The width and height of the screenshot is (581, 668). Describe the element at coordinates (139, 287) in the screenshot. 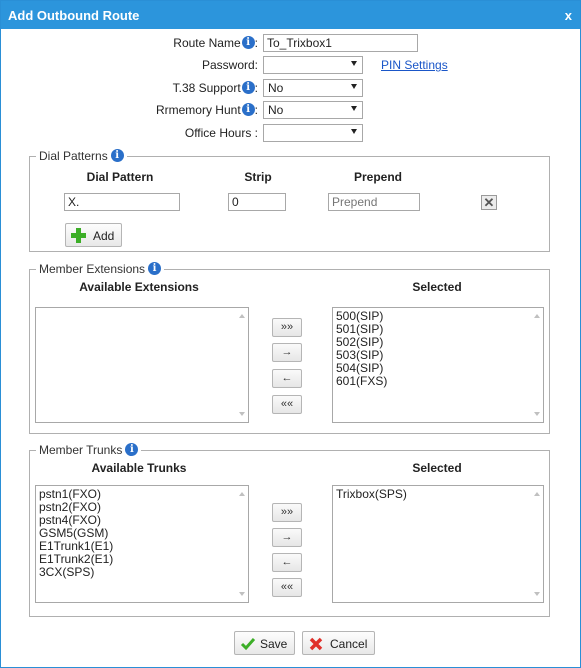

I see `available-extensions-header: Available Extensions` at that location.